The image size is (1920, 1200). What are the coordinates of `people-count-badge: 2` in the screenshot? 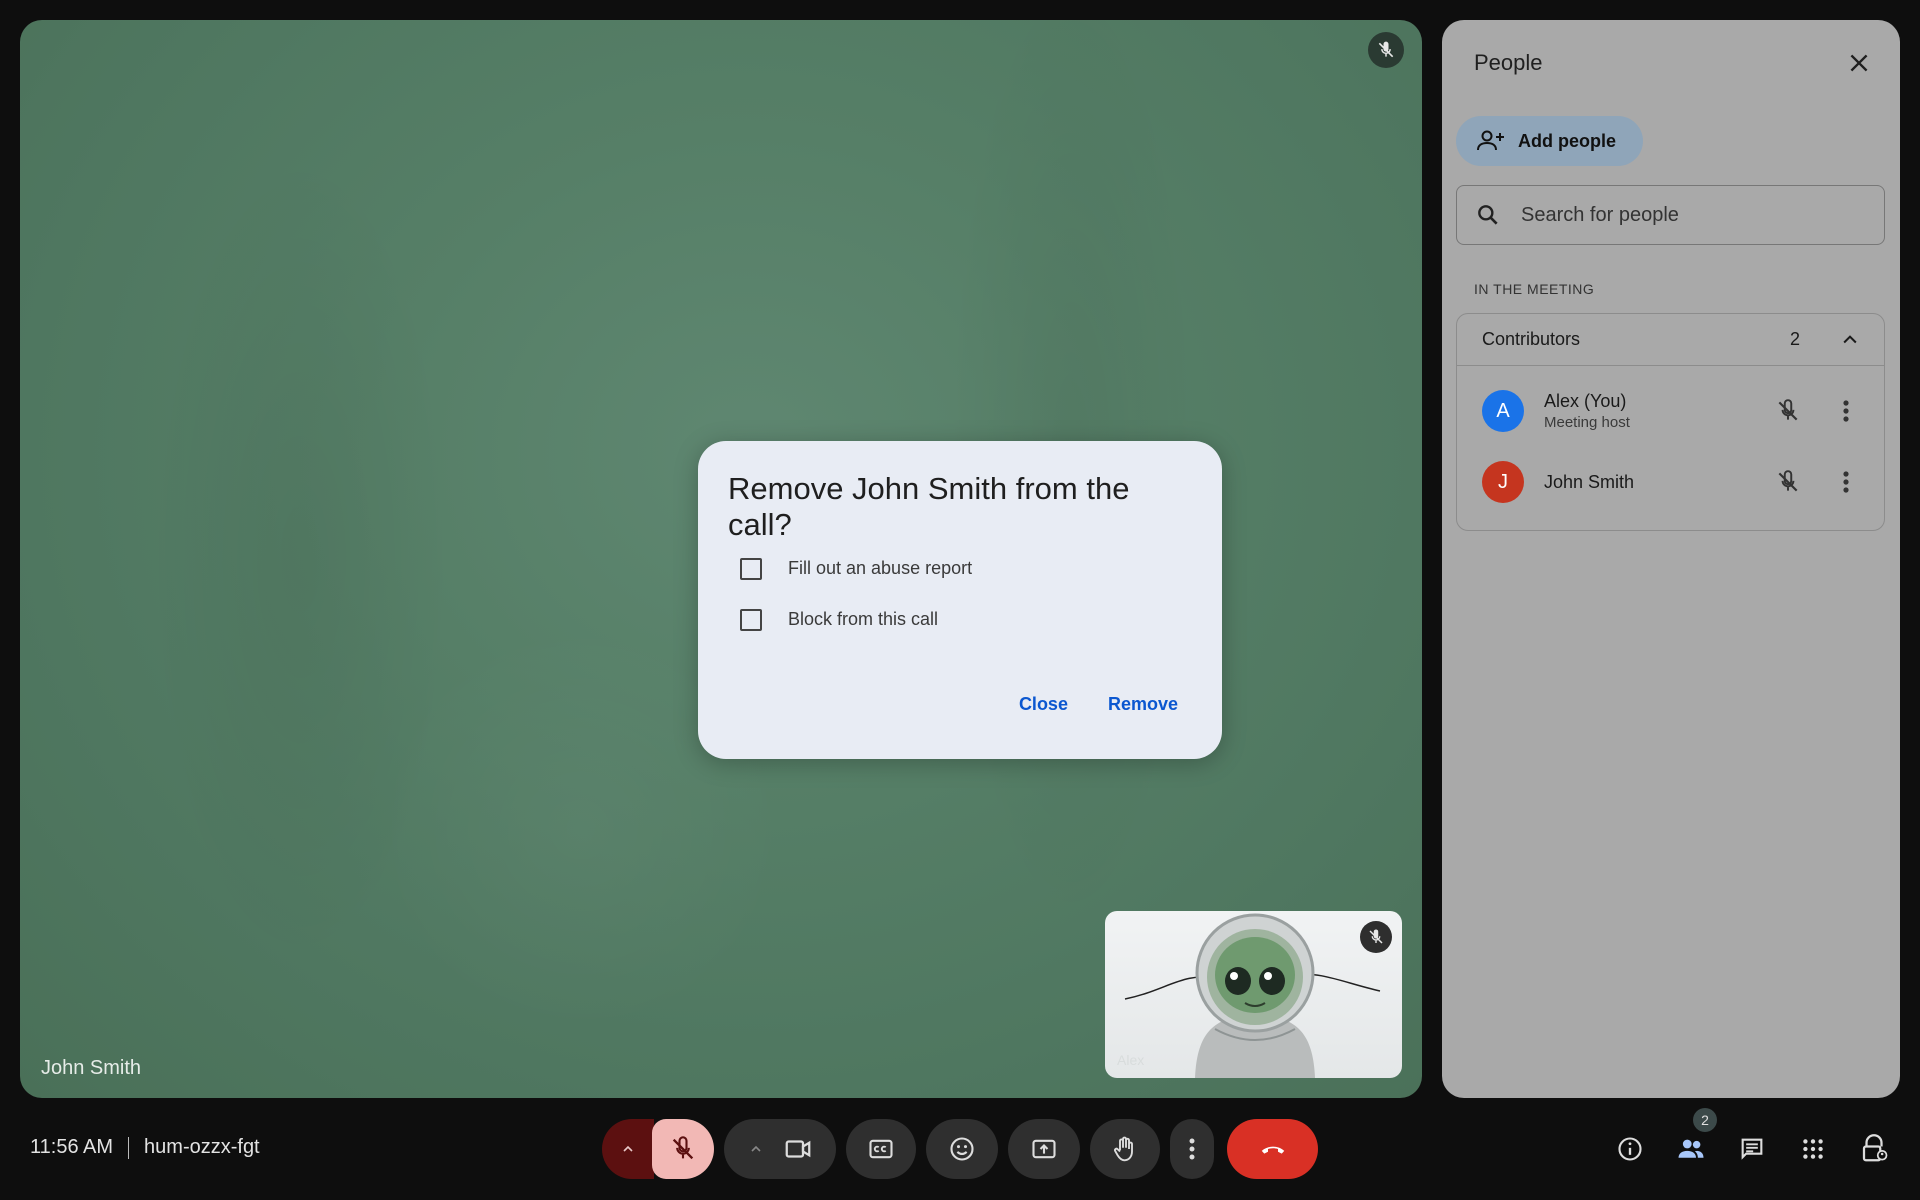 It's located at (1705, 1120).